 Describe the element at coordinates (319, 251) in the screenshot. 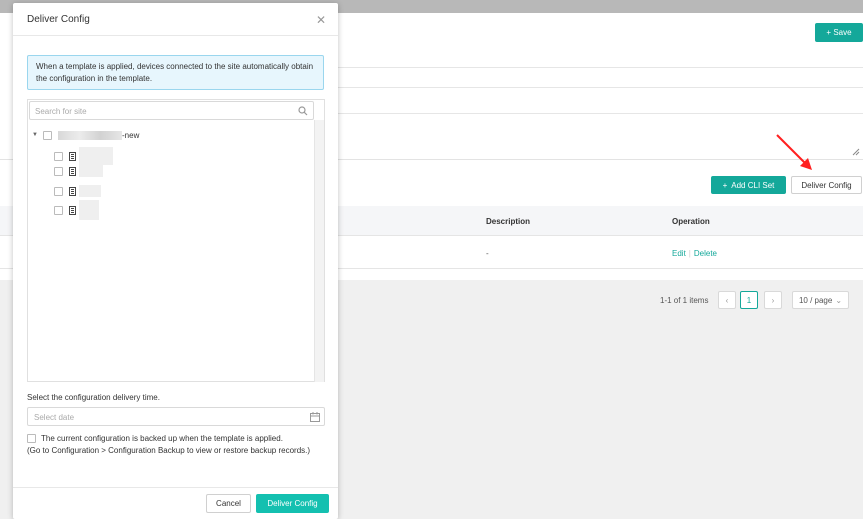

I see `tree-scrollbar` at that location.